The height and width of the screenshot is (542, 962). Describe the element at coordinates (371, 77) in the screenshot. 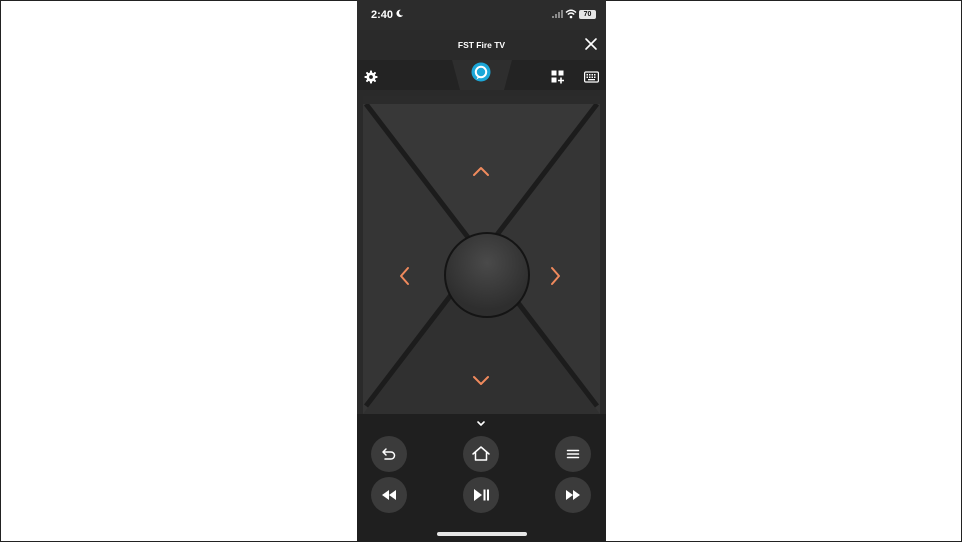

I see `gear-icon` at that location.